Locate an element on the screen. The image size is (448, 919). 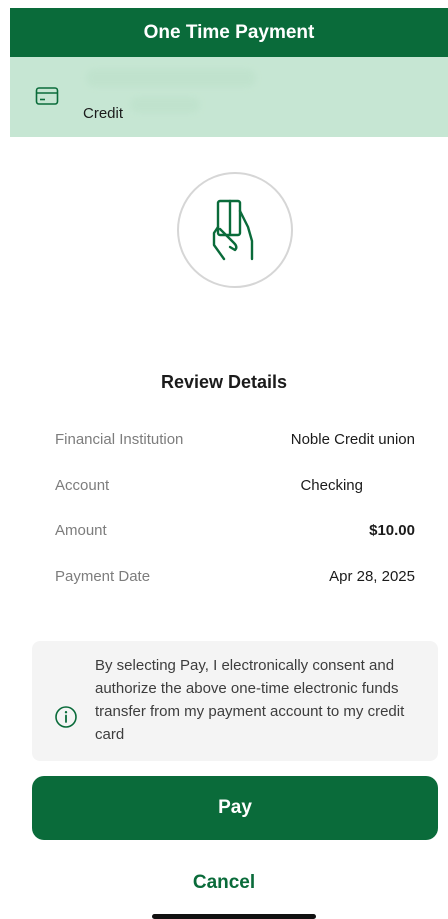
credit-card-icon is located at coordinates (47, 96).